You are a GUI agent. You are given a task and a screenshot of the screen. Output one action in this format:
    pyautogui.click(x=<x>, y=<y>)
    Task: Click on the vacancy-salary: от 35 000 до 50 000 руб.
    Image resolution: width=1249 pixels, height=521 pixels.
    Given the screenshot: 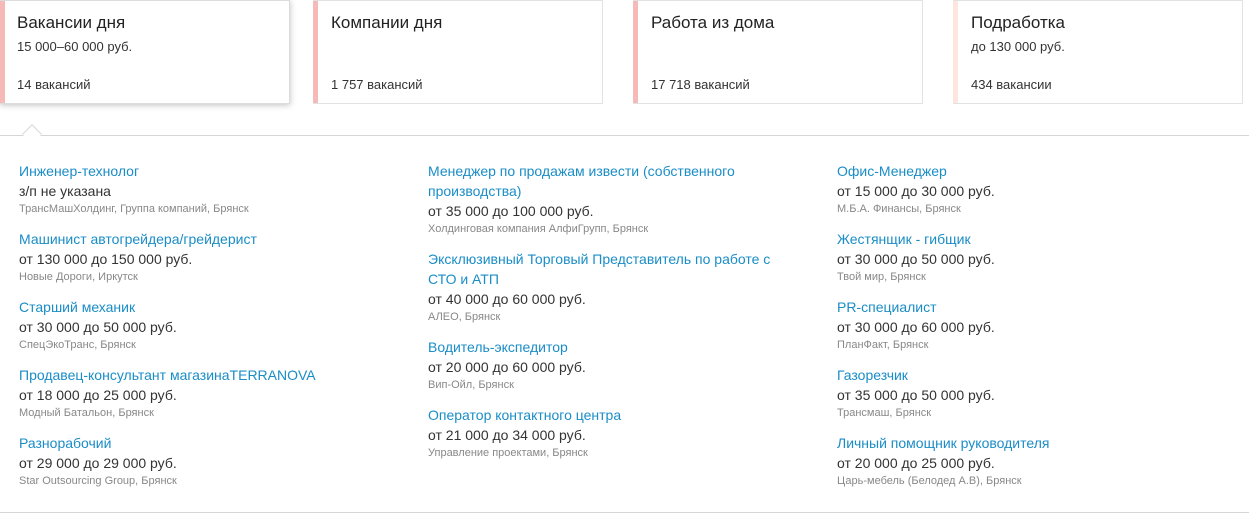 What is the action you would take?
    pyautogui.click(x=916, y=395)
    